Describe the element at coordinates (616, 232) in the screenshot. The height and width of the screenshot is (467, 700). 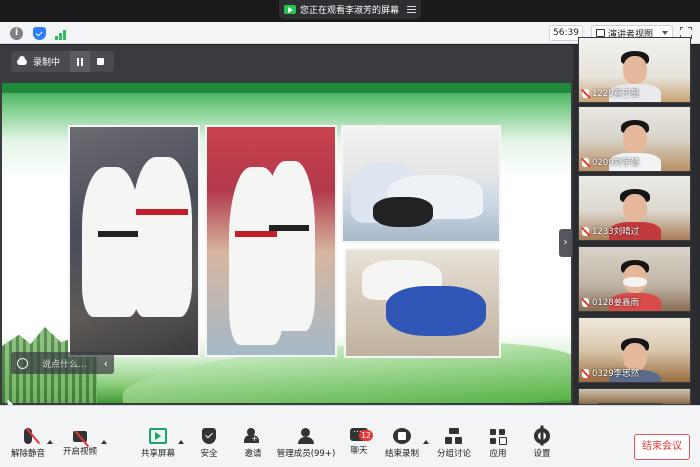
I see `participant-name: 1233刘晴过` at that location.